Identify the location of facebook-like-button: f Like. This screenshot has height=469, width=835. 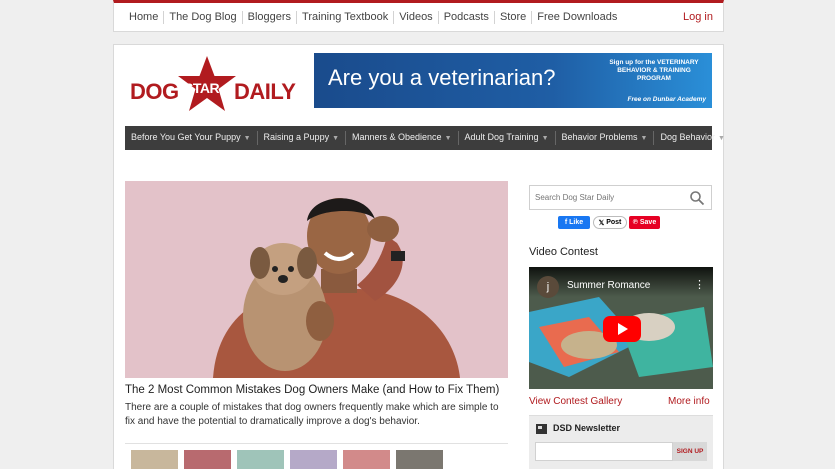
(574, 222).